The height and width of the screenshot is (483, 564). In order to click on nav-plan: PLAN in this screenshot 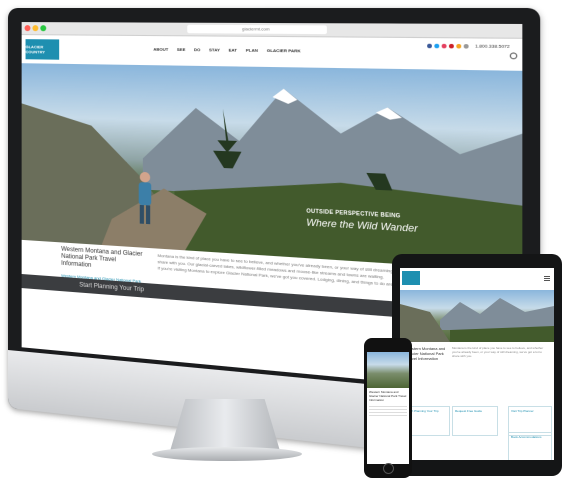, I will do `click(252, 49)`.